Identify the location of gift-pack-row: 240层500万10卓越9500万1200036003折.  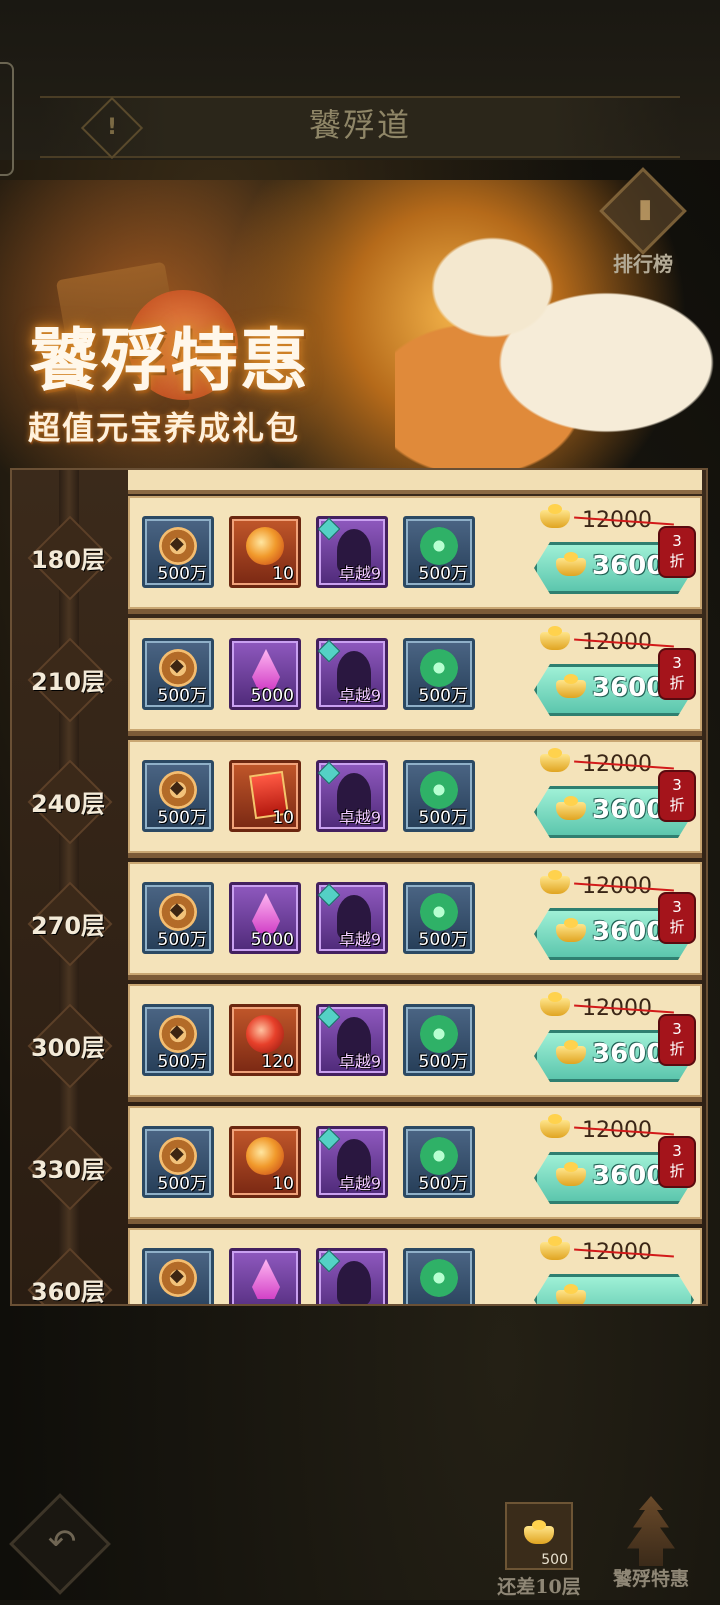
(359, 799).